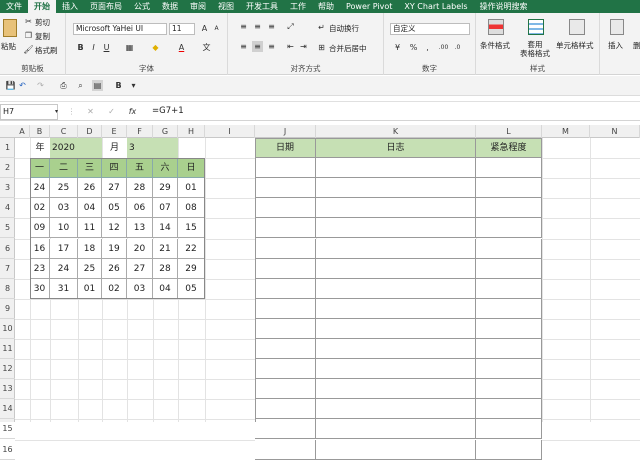  I want to click on menu-tab-7: 视图, so click(226, 6).